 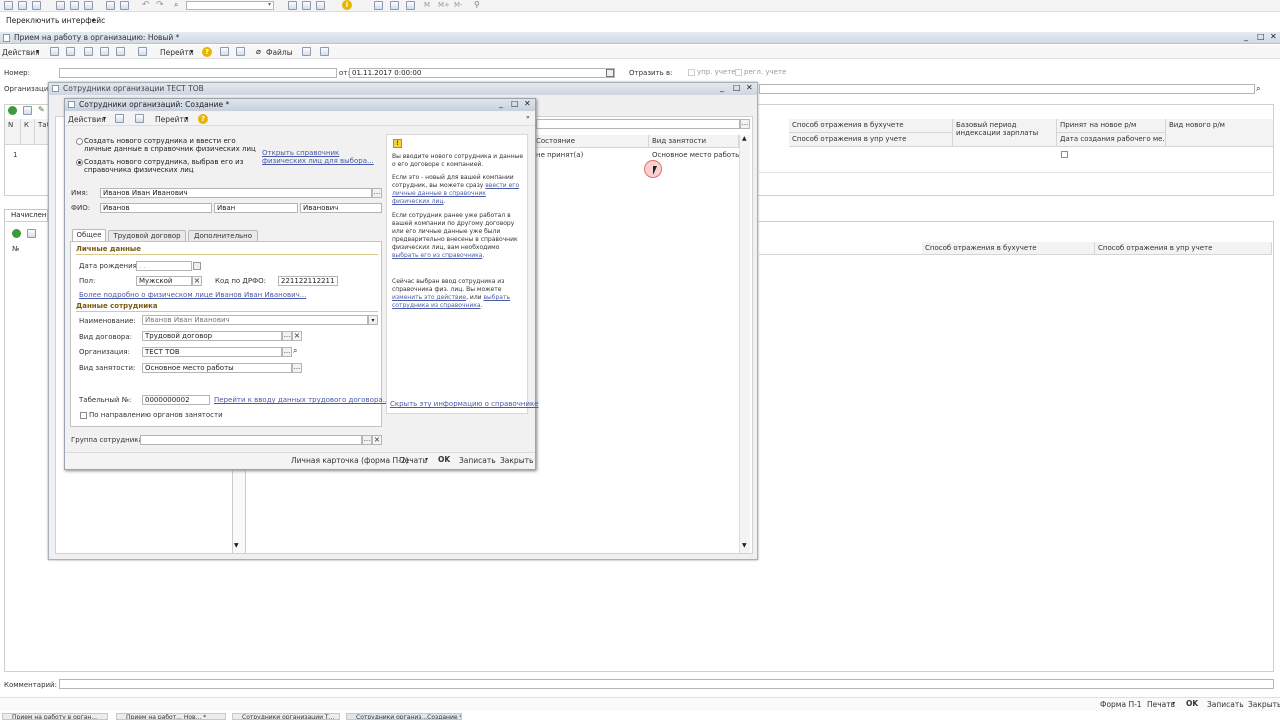 I want to click on paperclip-icon: ⌀, so click(x=258, y=51).